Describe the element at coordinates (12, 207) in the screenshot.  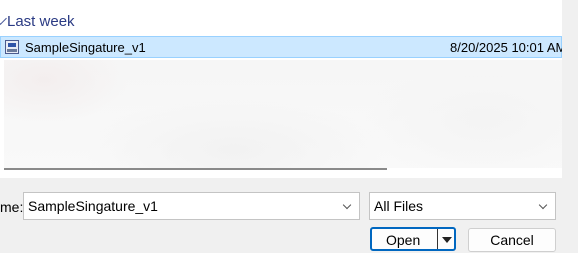
I see `file-name-label: me:` at that location.